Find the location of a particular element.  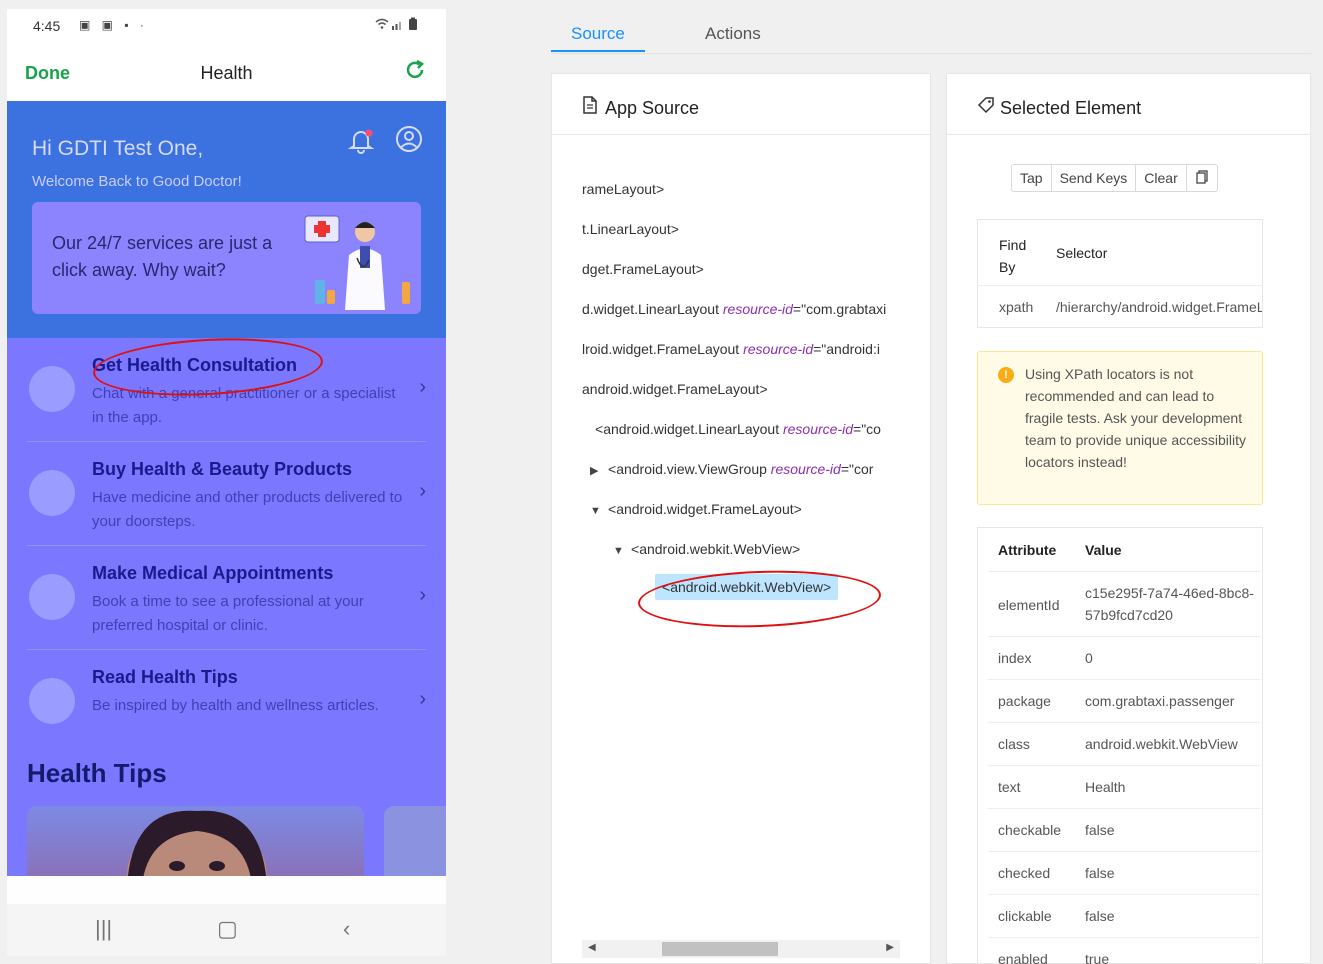

clear-button: Clear is located at coordinates (1161, 178).